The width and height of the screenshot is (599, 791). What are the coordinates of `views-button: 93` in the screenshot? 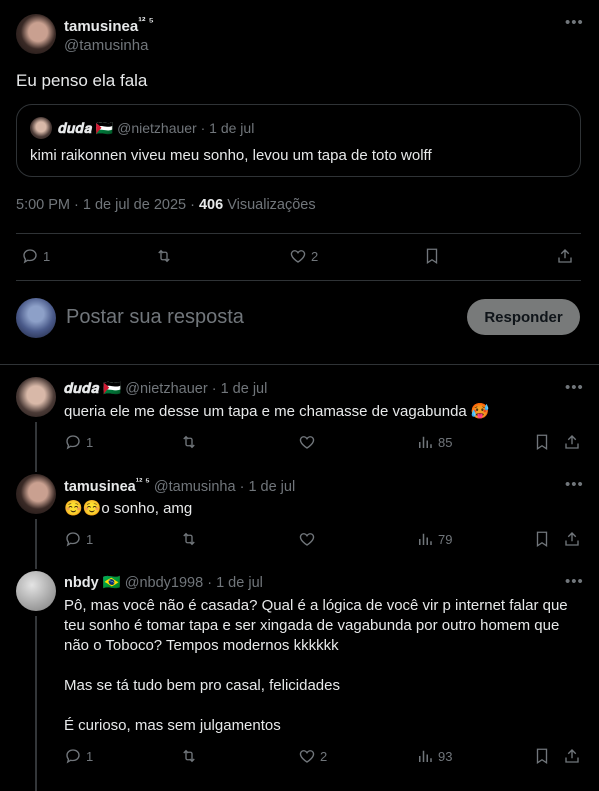 It's located at (434, 756).